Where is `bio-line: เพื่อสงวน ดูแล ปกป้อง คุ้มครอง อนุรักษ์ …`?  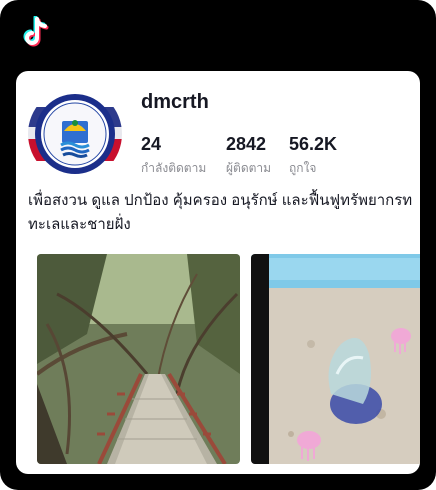 bio-line: เพื่อสงวน ดูแล ปกป้อง คุ้มครอง อนุรักษ์ … is located at coordinates (220, 200).